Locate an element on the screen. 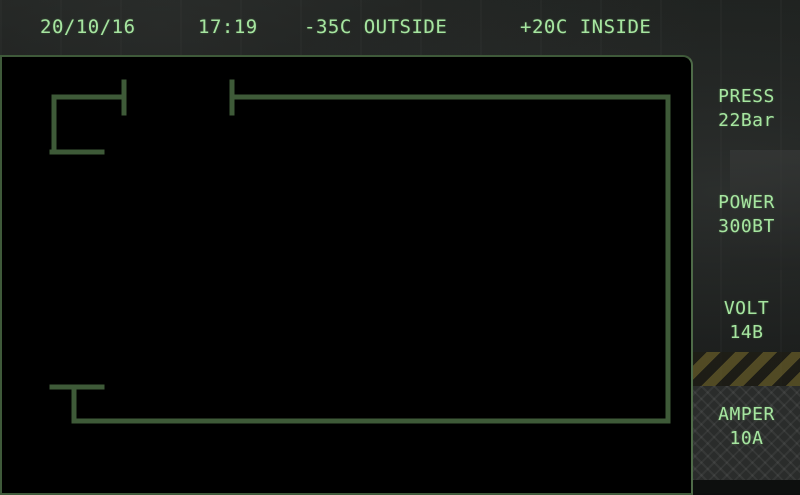 This screenshot has width=800, height=495. date-display: 20/10/16 is located at coordinates (88, 27).